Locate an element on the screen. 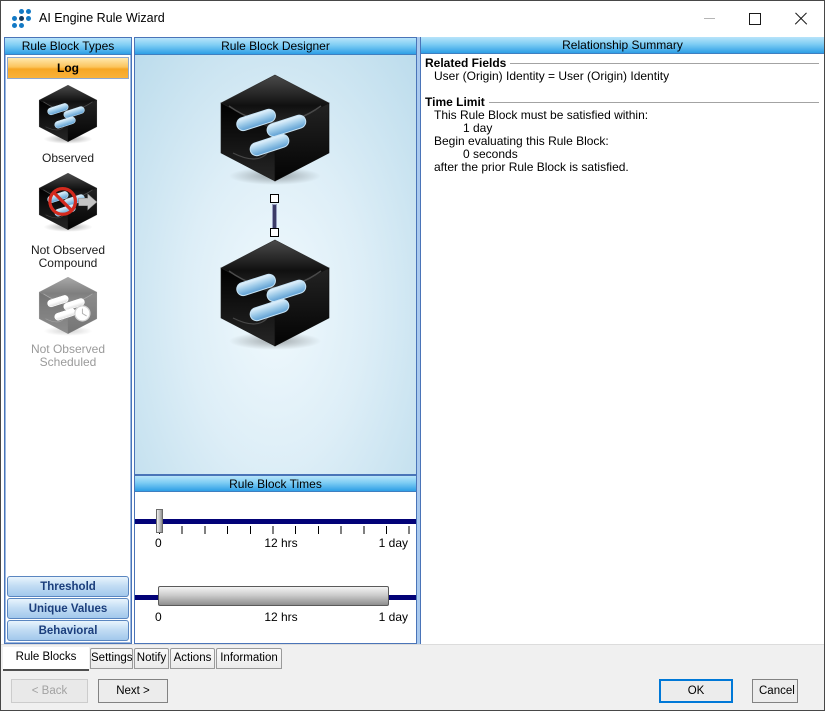 Image resolution: width=825 pixels, height=711 pixels. title-bar: AI Engine Rule Wizard is located at coordinates (412, 19).